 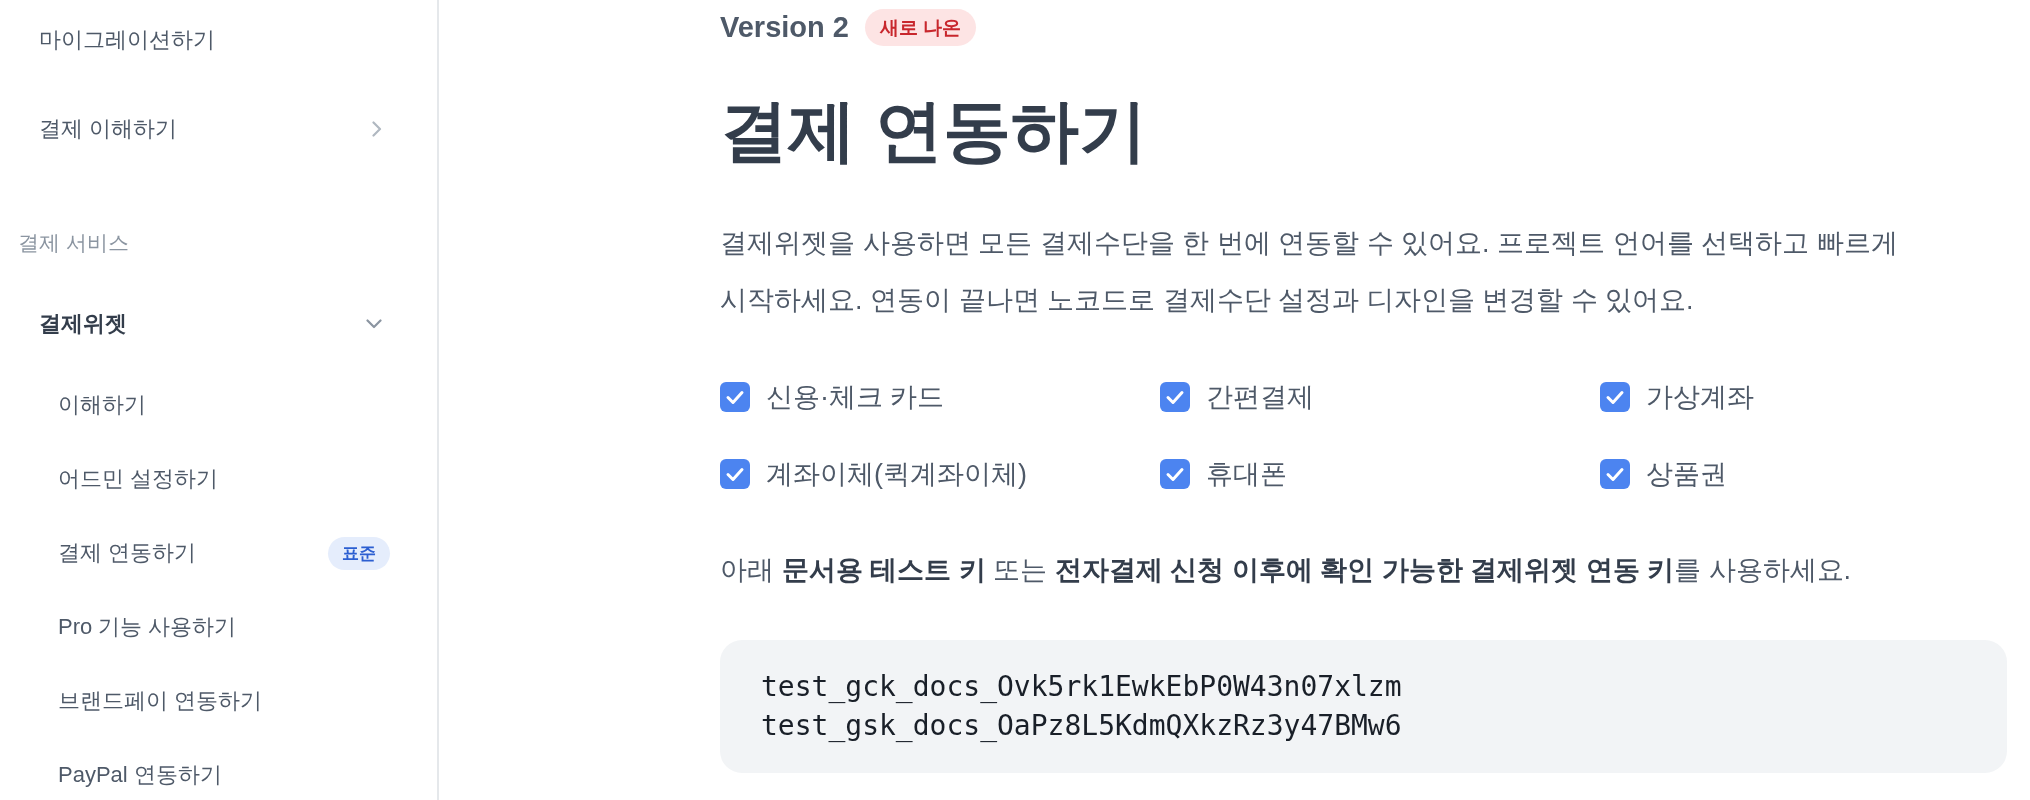 I want to click on option-label: 휴대폰, so click(x=1246, y=474).